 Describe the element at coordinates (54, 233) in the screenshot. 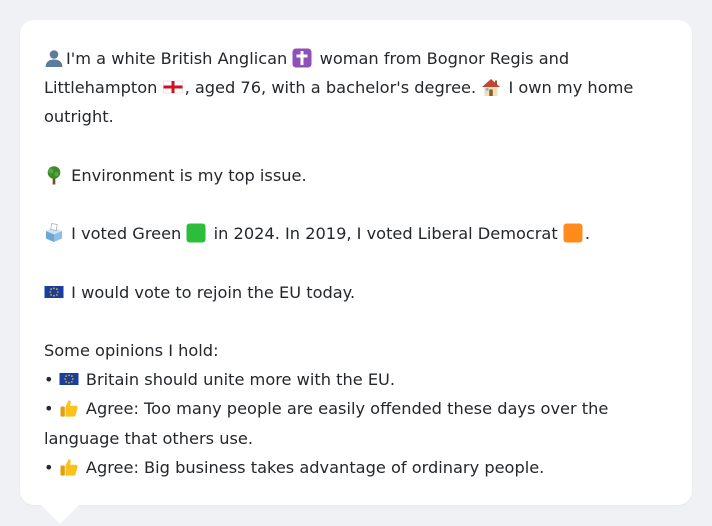

I see `ballot-box-icon` at that location.